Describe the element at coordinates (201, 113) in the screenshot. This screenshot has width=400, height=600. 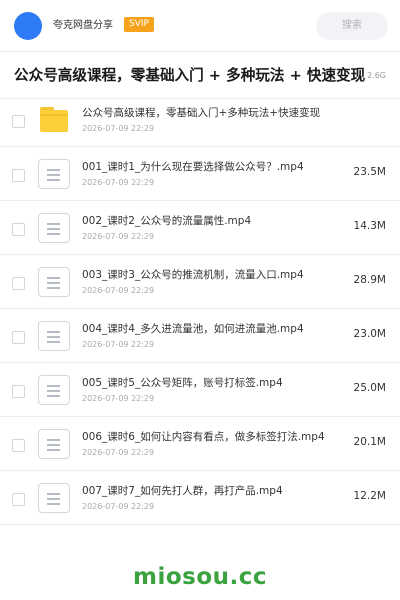
I see `file-name: 公众号高级课程，零基础入门+多种玩法+快速变现` at that location.